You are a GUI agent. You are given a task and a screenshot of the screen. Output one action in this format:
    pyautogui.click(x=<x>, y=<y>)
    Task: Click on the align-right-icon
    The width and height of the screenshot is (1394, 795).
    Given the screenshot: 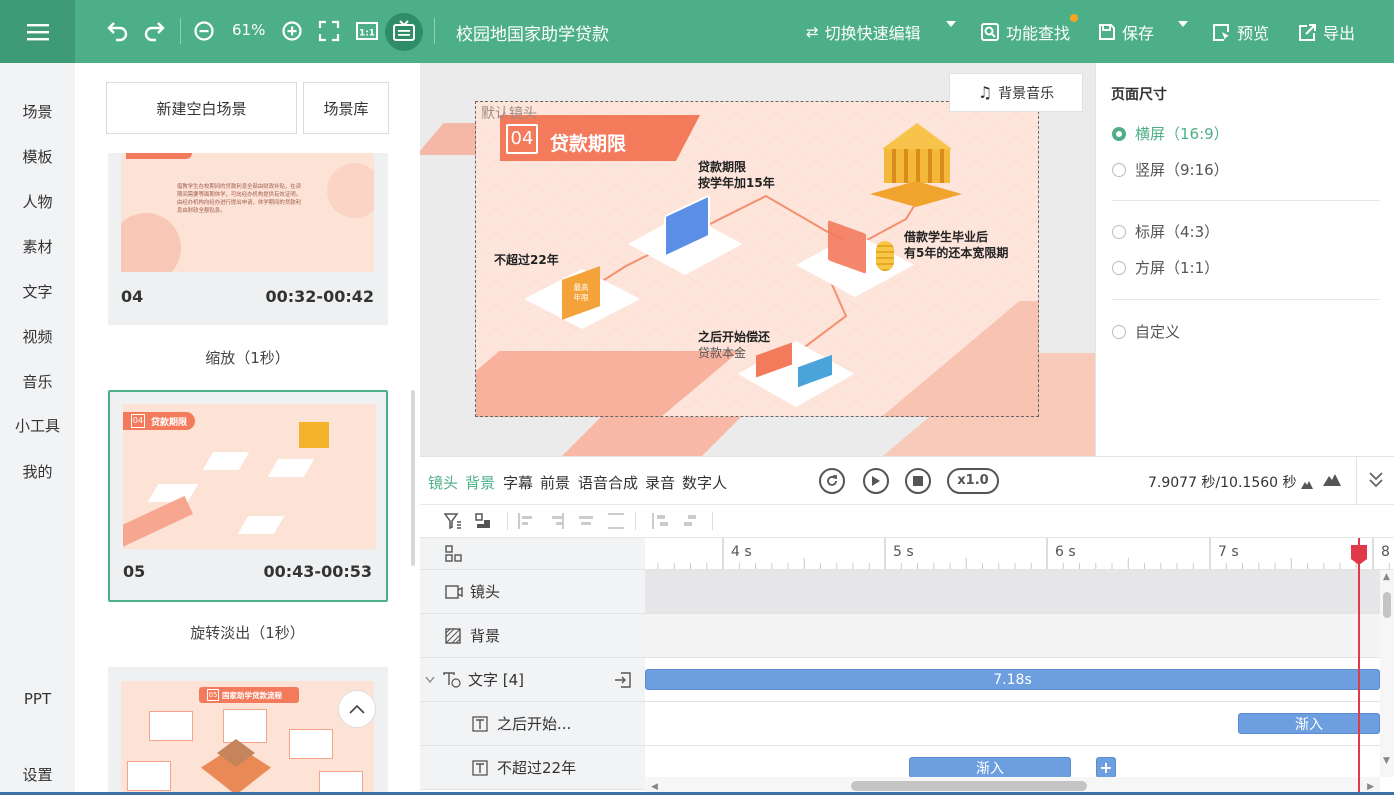 What is the action you would take?
    pyautogui.click(x=556, y=521)
    